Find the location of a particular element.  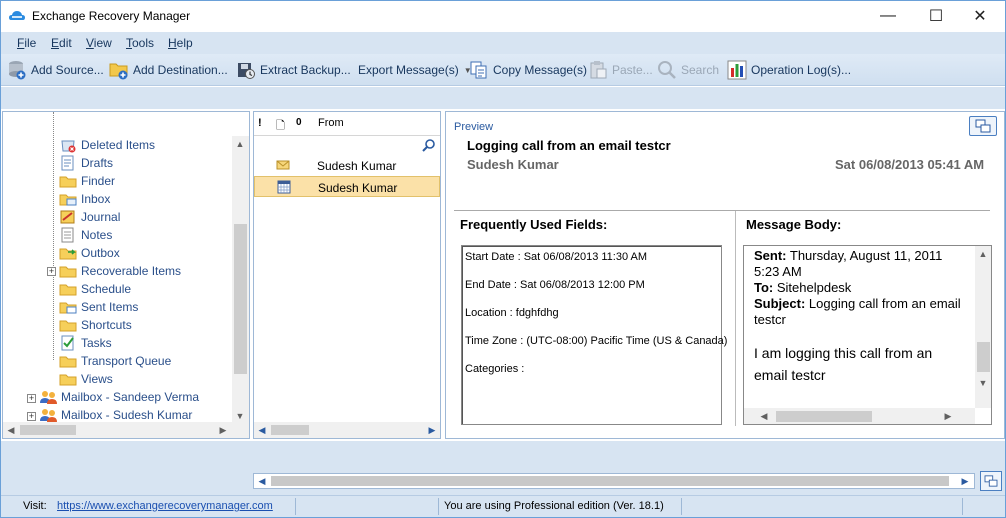

search-icon is located at coordinates (429, 145).